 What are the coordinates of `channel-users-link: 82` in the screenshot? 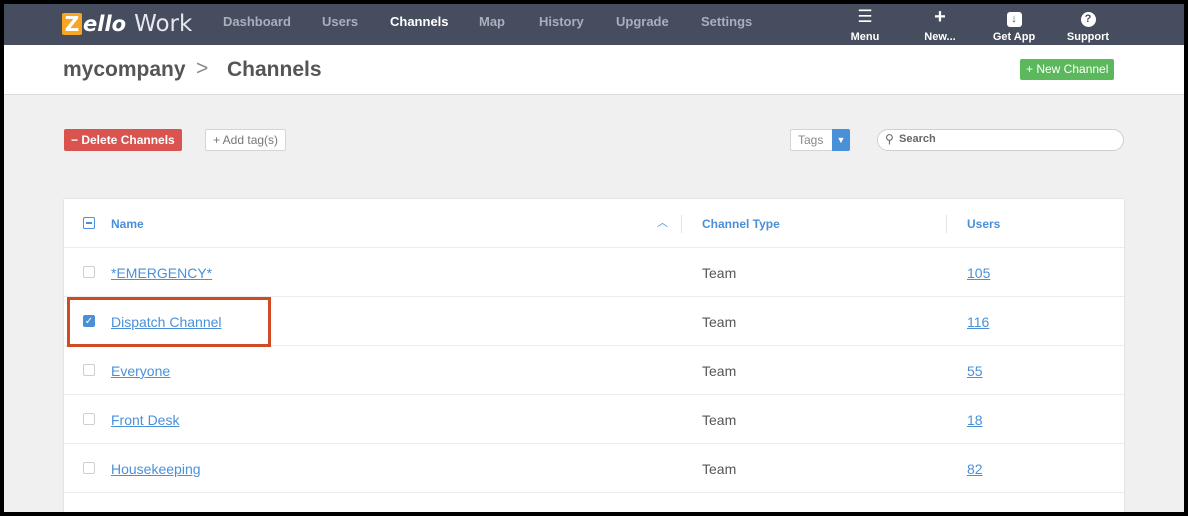 It's located at (975, 469).